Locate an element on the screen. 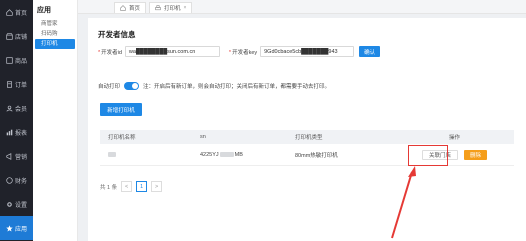  cell-printer-type: 80mm热敏打印机 is located at coordinates (316, 155).